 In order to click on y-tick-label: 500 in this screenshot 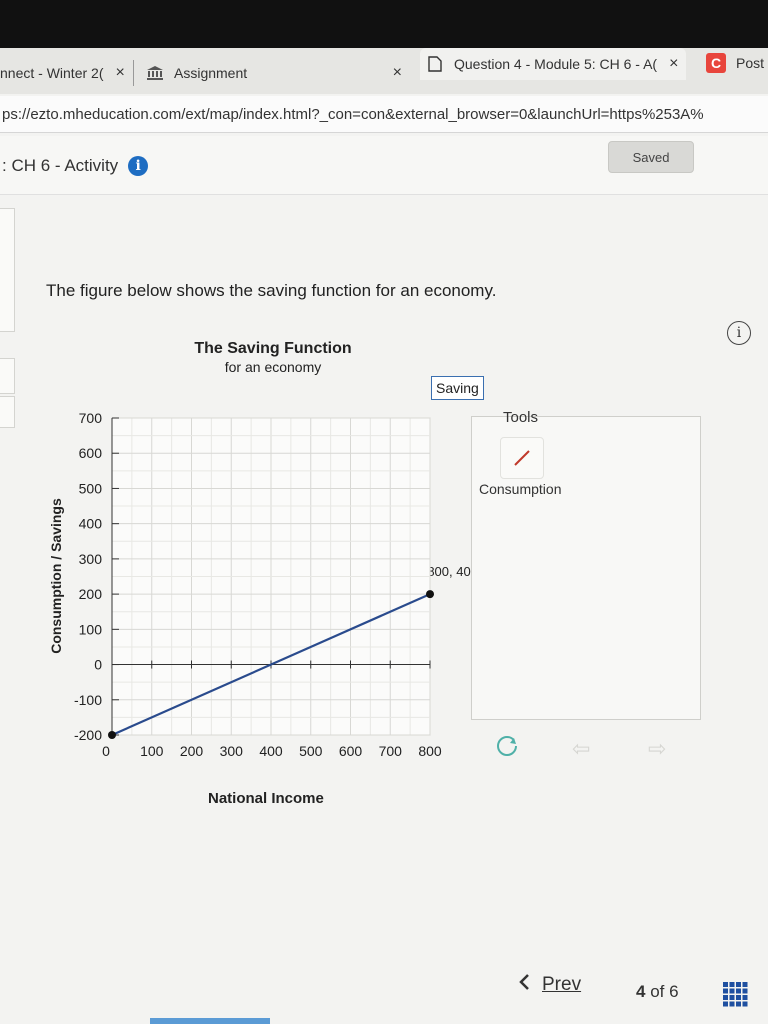, I will do `click(91, 488)`.